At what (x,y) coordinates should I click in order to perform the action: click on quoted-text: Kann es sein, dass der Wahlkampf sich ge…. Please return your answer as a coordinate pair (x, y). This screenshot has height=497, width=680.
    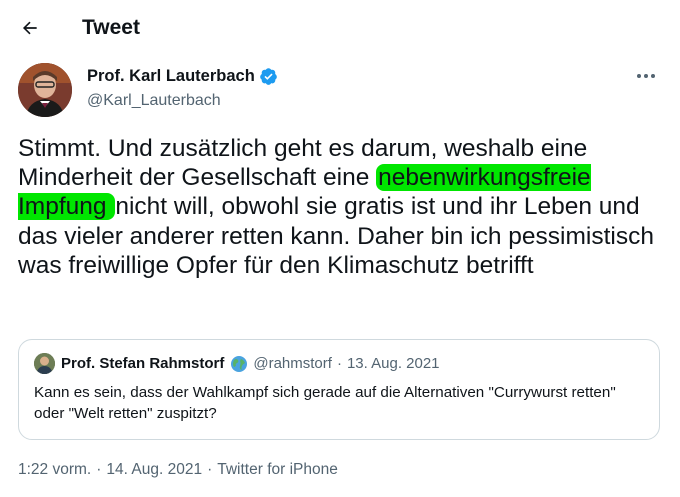
    Looking at the image, I should click on (325, 403).